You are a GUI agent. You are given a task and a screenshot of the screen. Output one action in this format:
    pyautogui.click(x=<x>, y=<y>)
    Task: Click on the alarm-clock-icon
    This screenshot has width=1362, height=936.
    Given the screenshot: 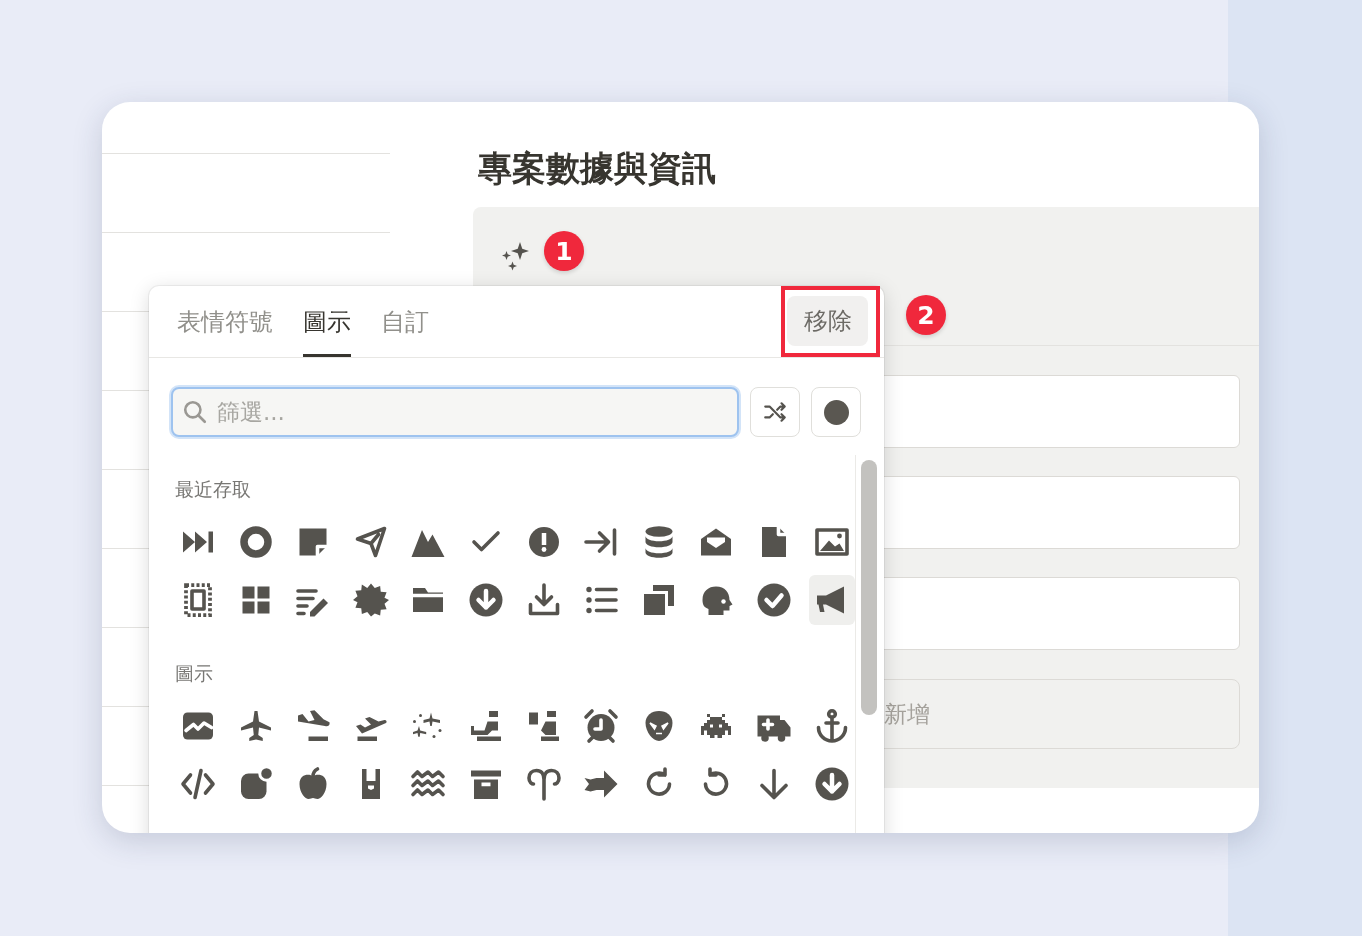 What is the action you would take?
    pyautogui.click(x=601, y=726)
    